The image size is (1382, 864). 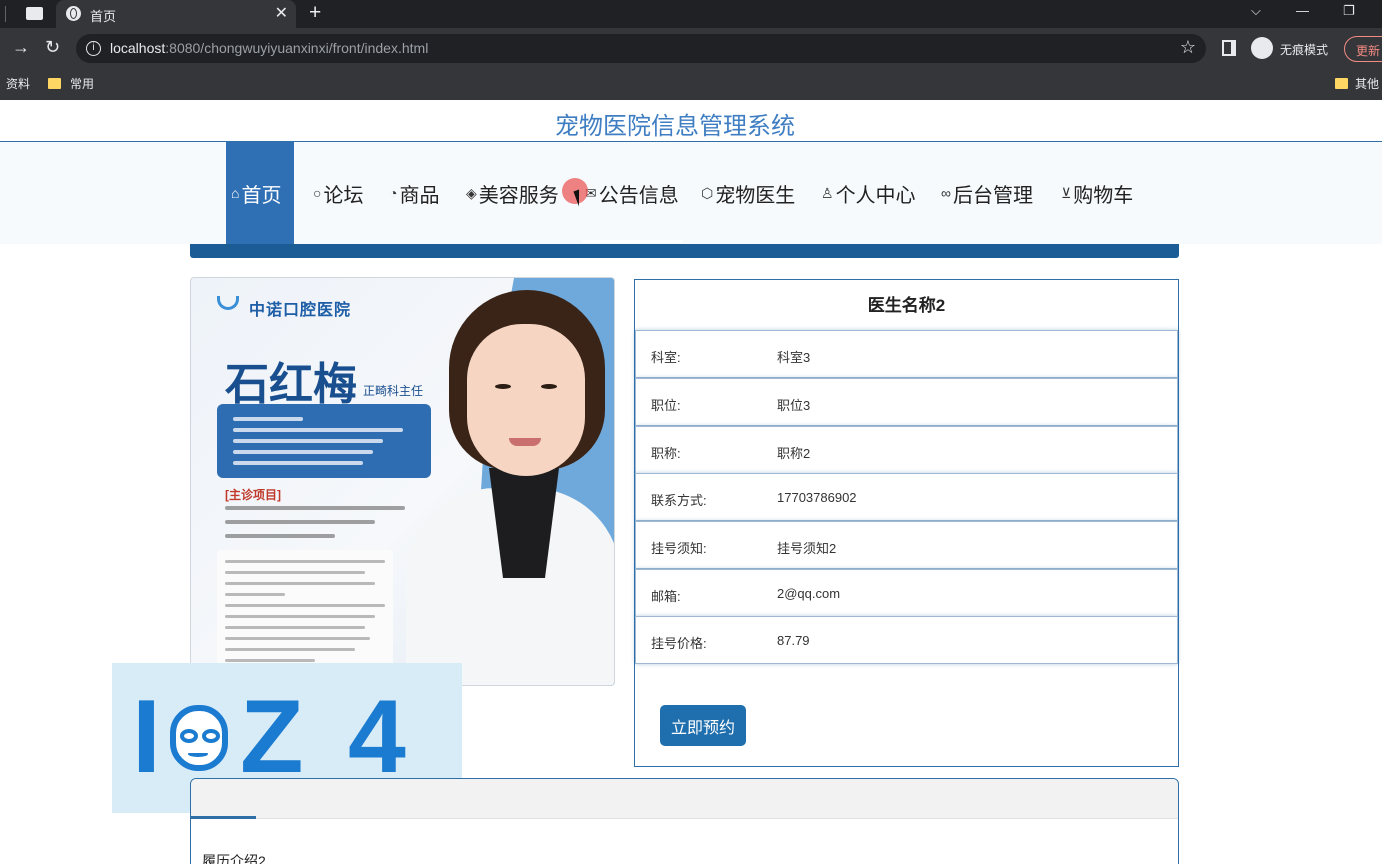 I want to click on update-button: 更新, so click(x=1363, y=49).